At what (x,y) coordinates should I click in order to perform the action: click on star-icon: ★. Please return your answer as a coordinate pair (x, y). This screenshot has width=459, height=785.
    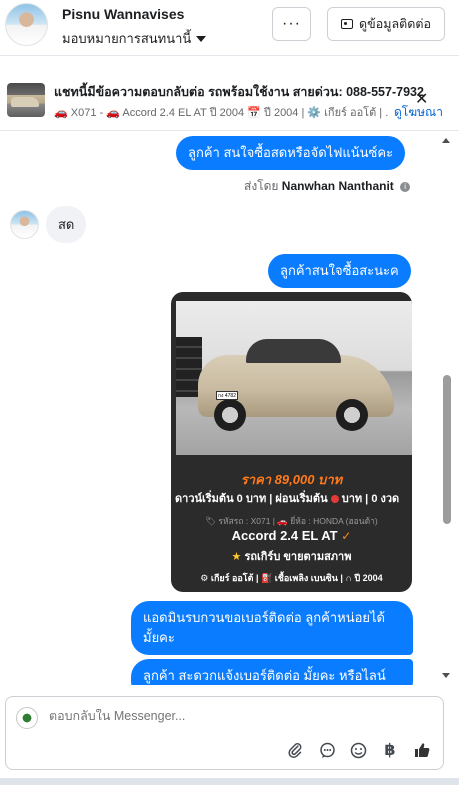
    Looking at the image, I should click on (236, 557).